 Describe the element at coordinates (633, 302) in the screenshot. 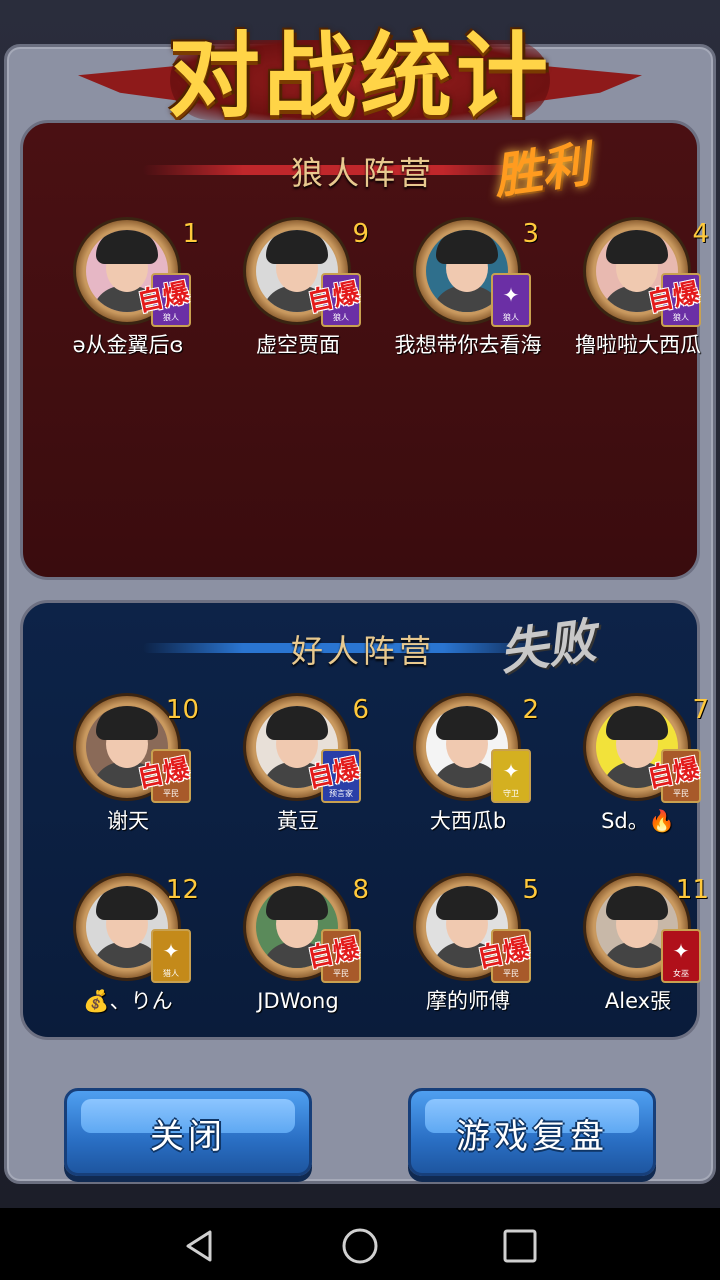

I see `player-card: 4 ✦ 狼人 自爆 撸啦啦大西瓜` at that location.